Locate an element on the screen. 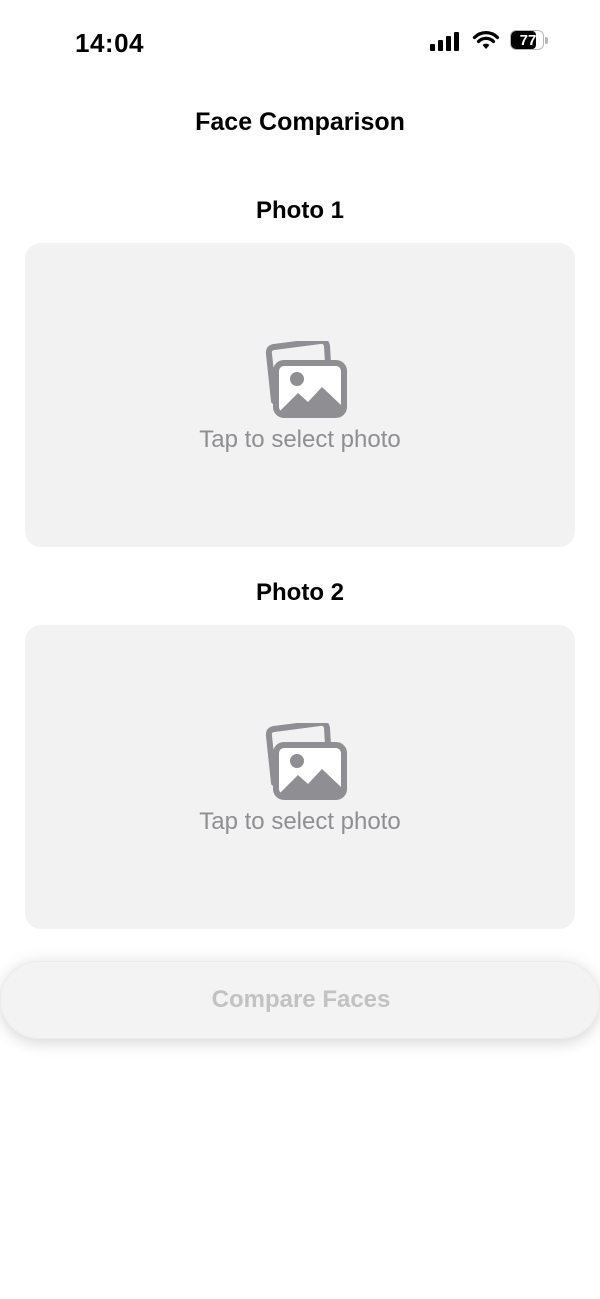  compare-faces-label: Compare Faces is located at coordinates (301, 999).